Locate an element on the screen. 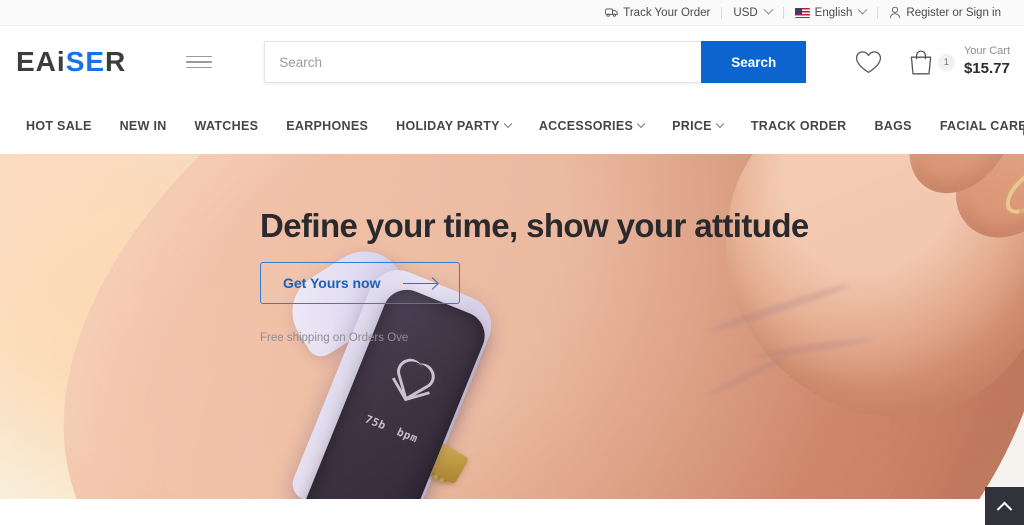 The height and width of the screenshot is (525, 1024). site-logo: EAiSER is located at coordinates (71, 62).